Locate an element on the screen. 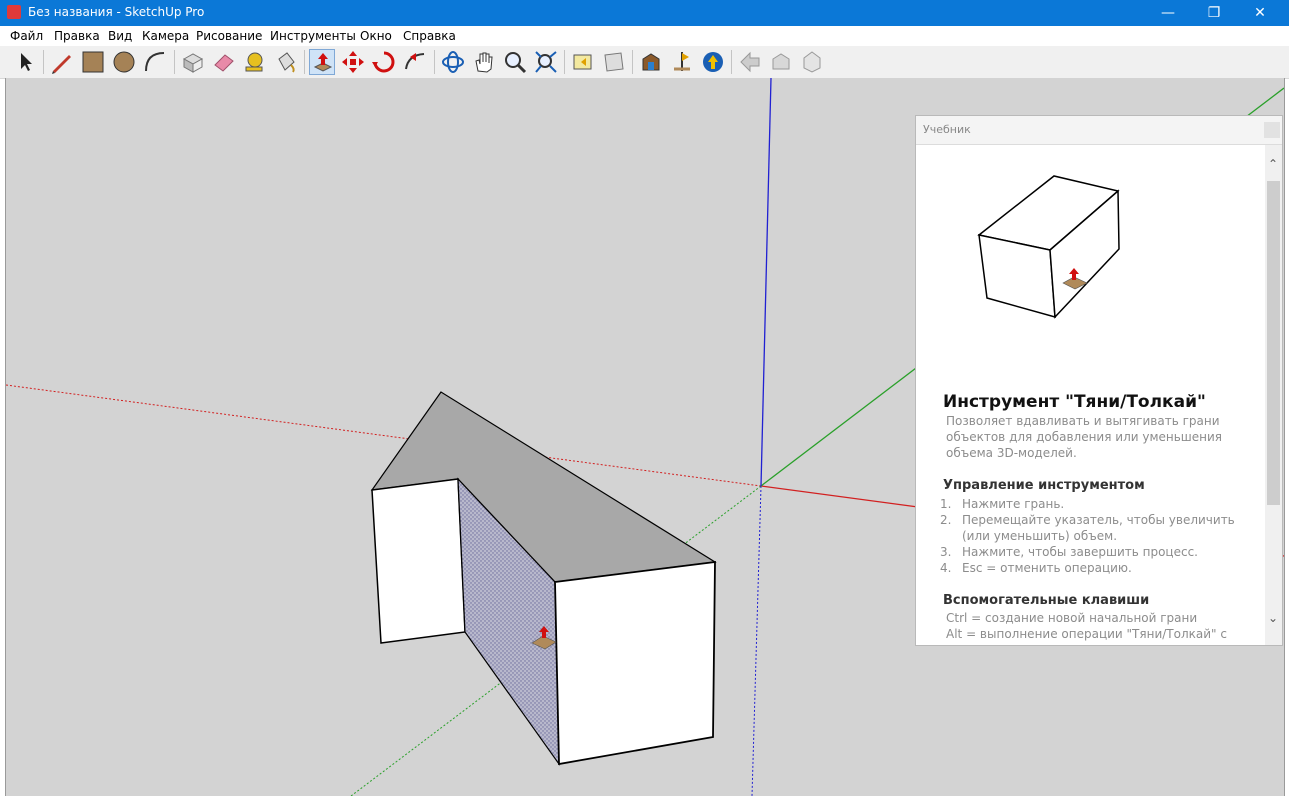 This screenshot has height=796, width=1289. share-component-tool-button is located at coordinates (812, 62).